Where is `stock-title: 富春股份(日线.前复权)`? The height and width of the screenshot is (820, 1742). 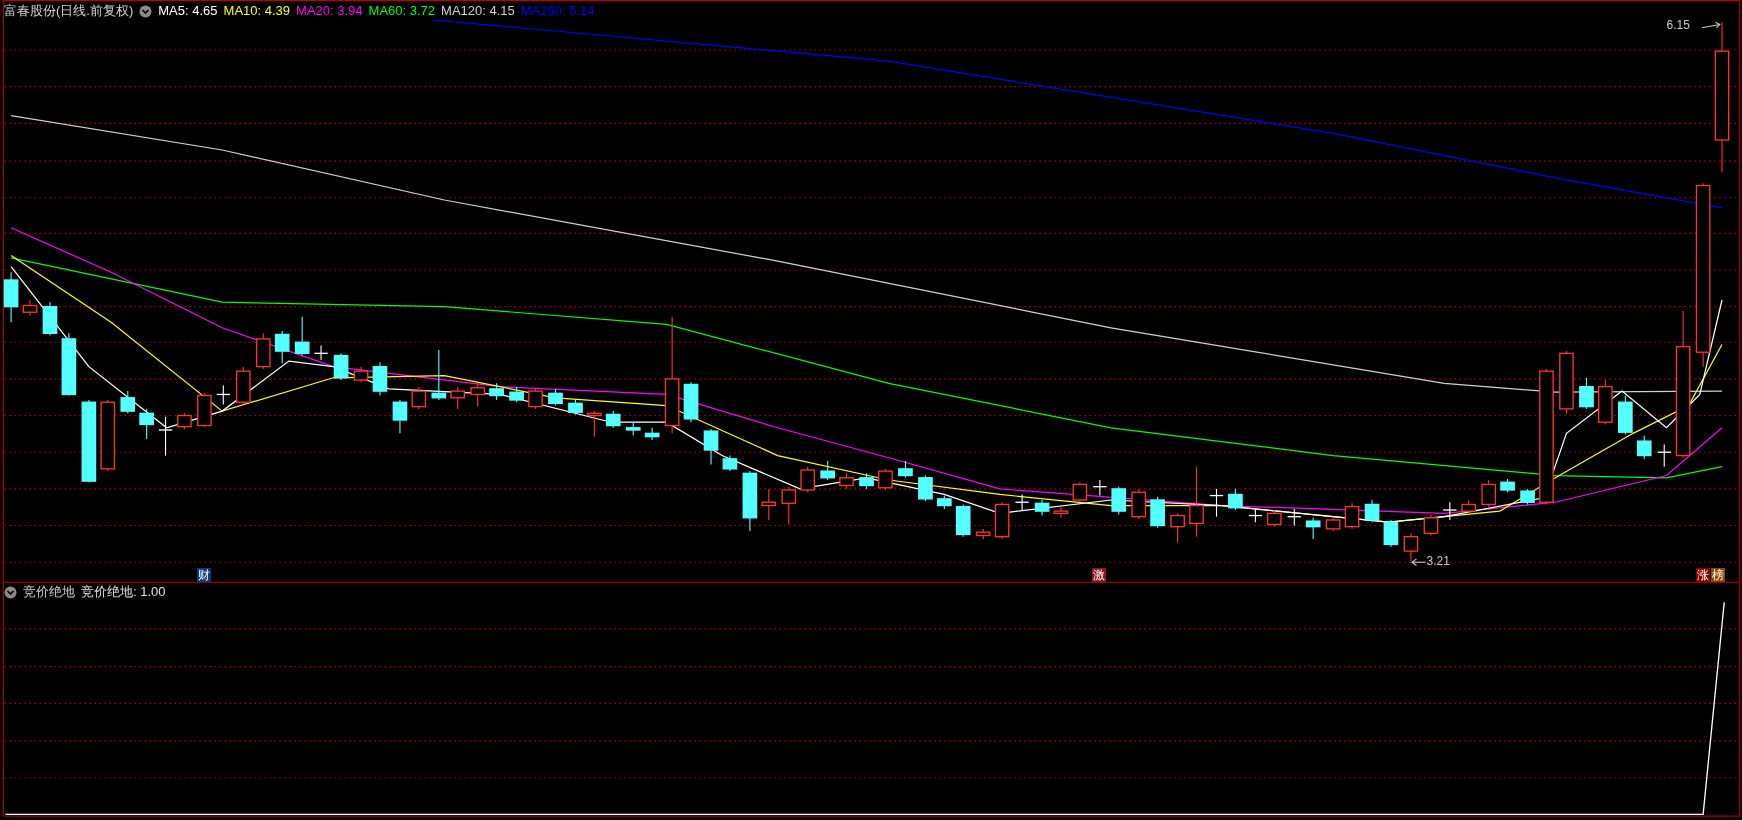
stock-title: 富春股份(日线.前复权) is located at coordinates (69, 11).